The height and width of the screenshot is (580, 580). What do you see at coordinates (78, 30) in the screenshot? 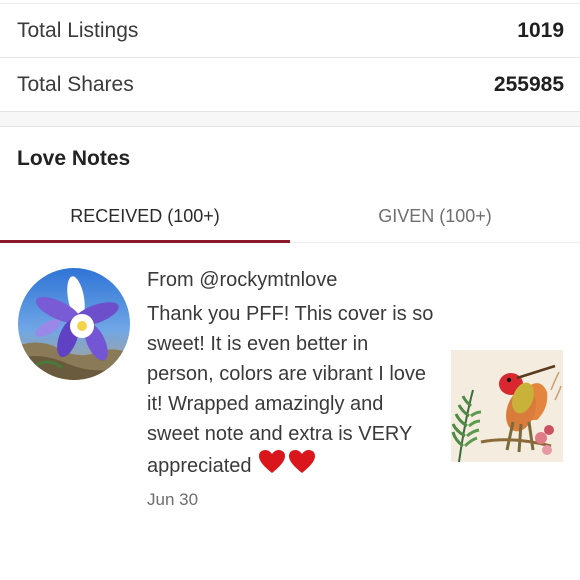
I see `total-listings-label: Total Listings` at bounding box center [78, 30].